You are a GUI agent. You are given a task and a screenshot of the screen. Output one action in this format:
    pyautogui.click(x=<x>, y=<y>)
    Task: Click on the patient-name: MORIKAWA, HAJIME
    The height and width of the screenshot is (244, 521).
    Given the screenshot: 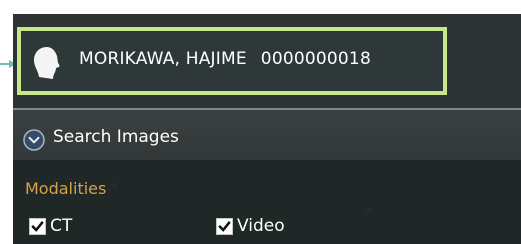 What is the action you would take?
    pyautogui.click(x=163, y=59)
    